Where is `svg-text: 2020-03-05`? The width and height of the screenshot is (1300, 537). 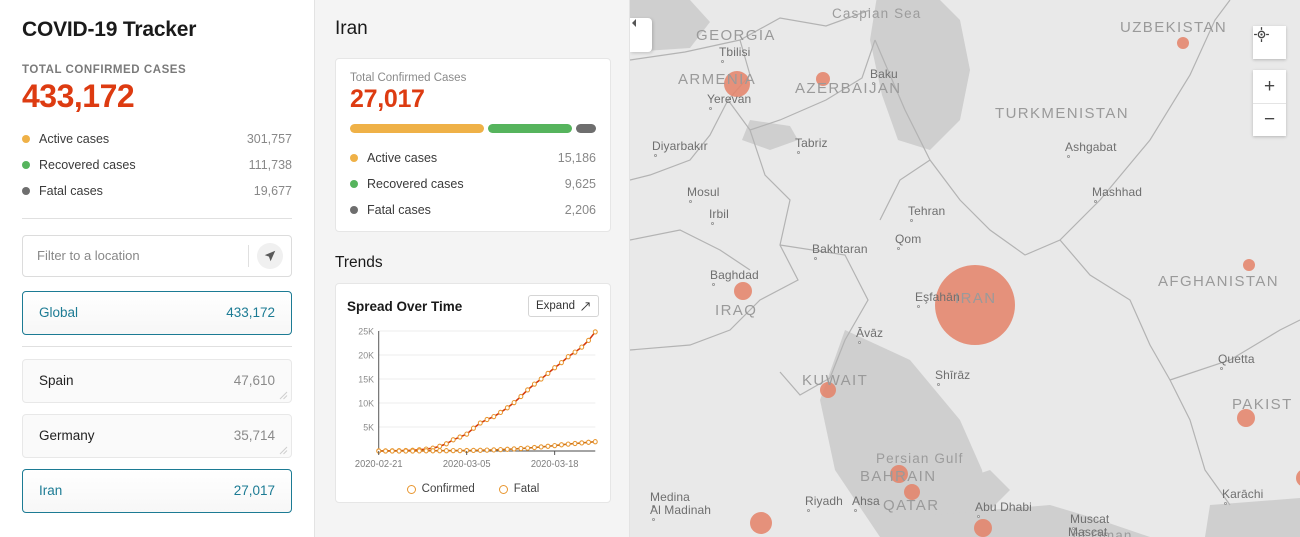 svg-text: 2020-03-05 is located at coordinates (467, 464).